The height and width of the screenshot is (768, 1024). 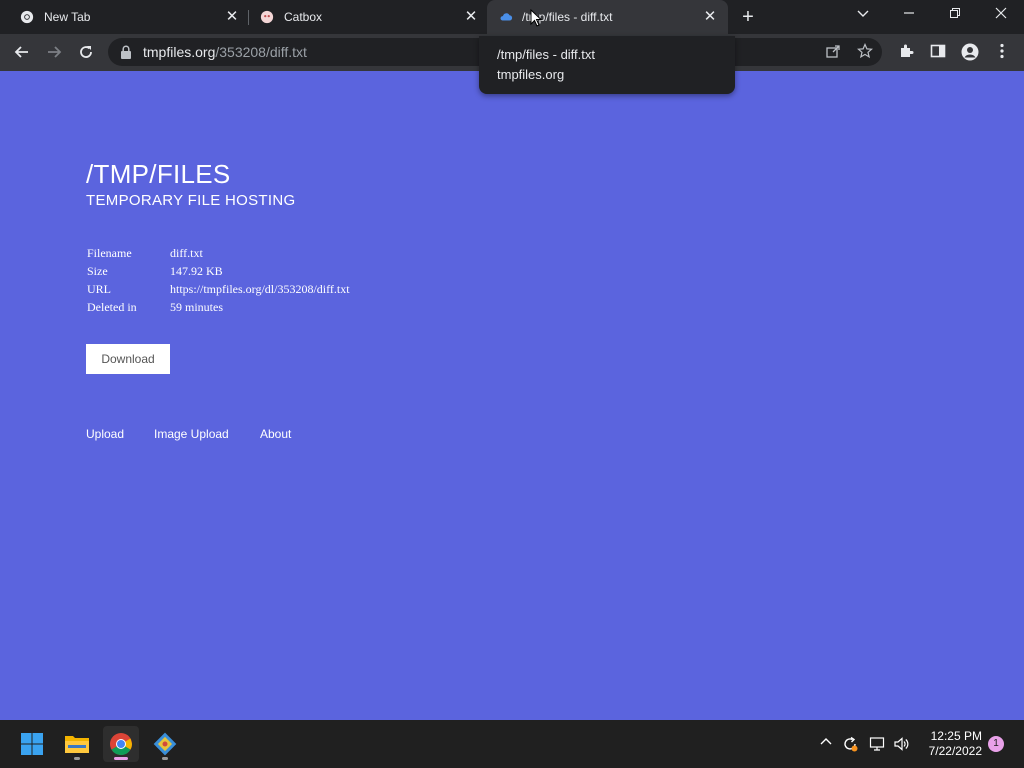 I want to click on profile-icon, so click(x=970, y=52).